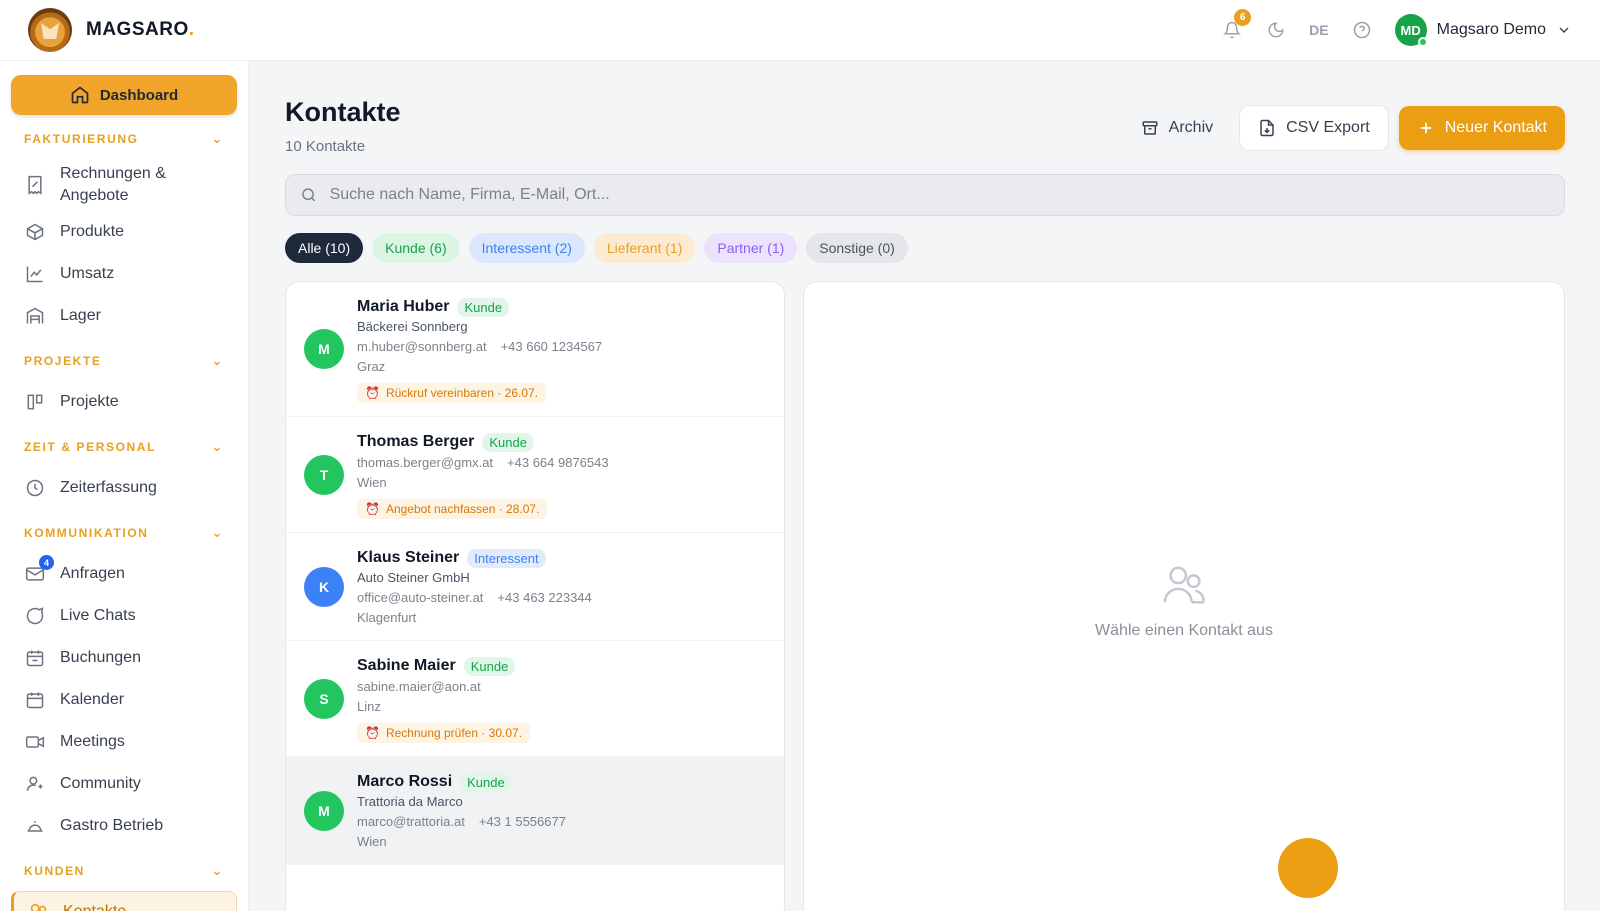  I want to click on floating-action-button, so click(1308, 868).